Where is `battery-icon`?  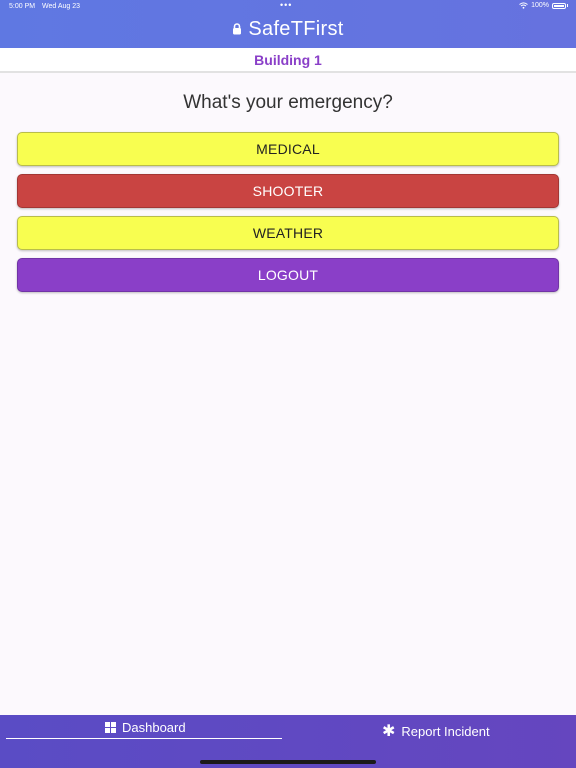
battery-icon is located at coordinates (559, 5).